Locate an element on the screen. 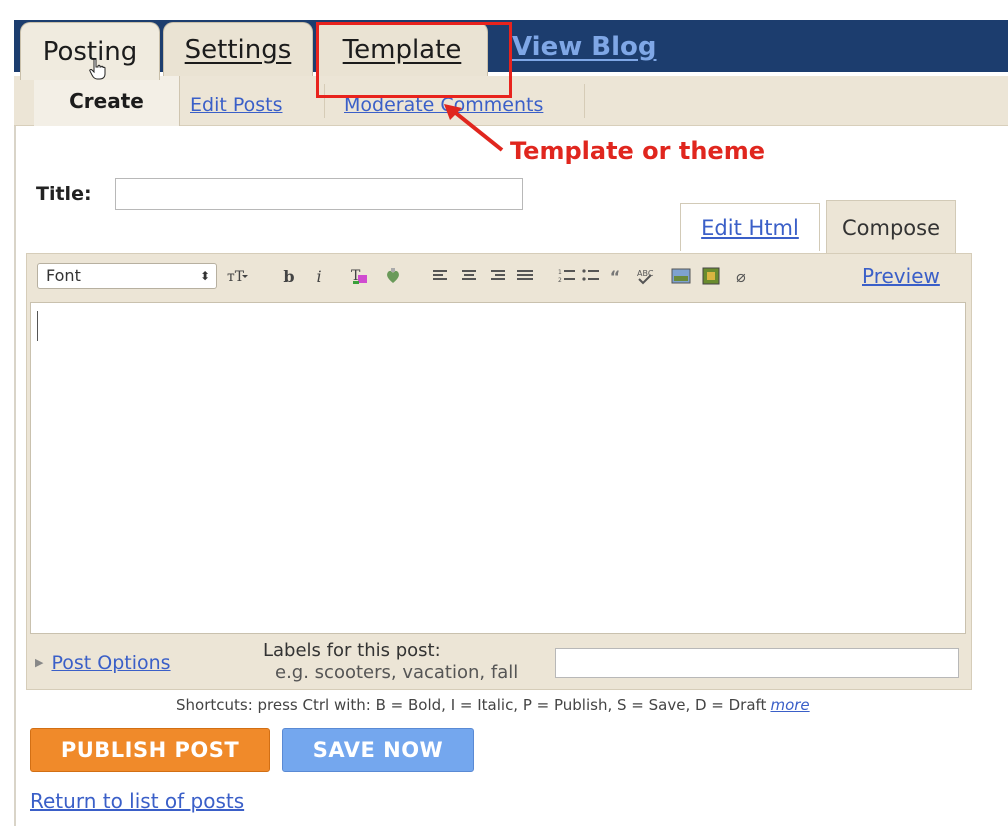  svg-text: ᴛT is located at coordinates (236, 277).